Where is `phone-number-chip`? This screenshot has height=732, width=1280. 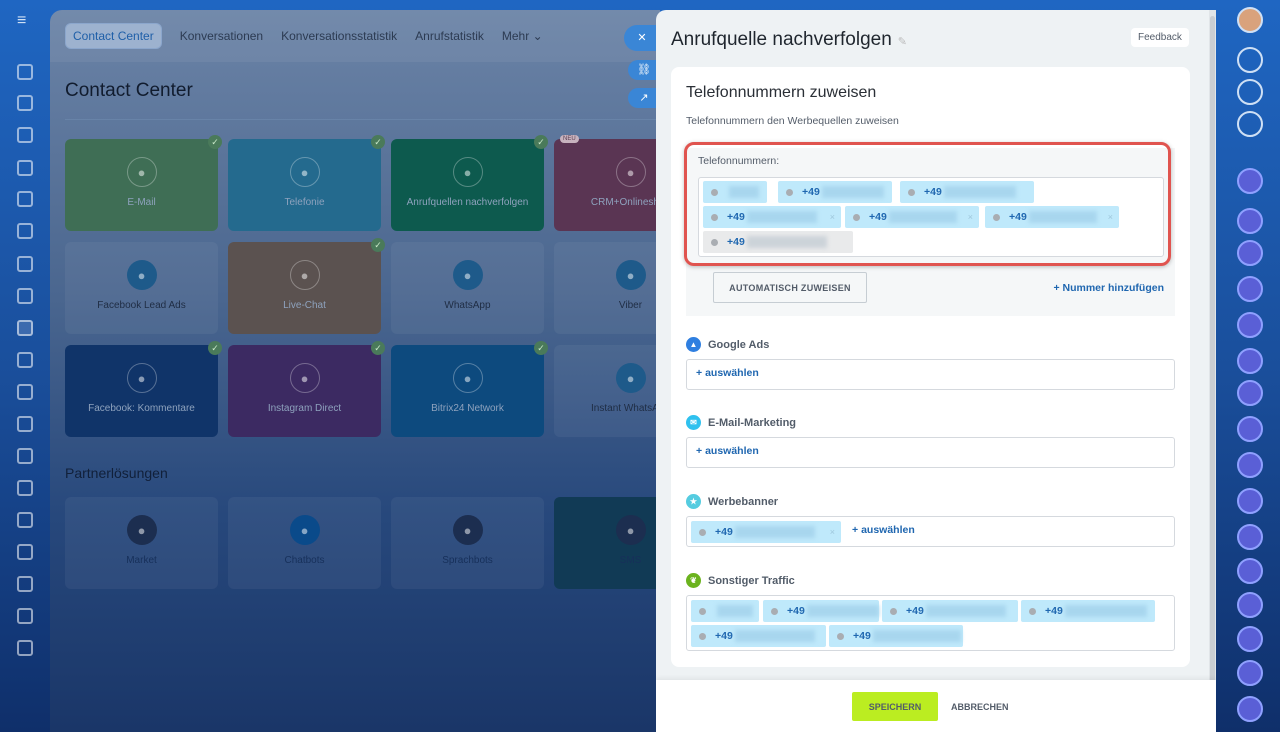 phone-number-chip is located at coordinates (725, 611).